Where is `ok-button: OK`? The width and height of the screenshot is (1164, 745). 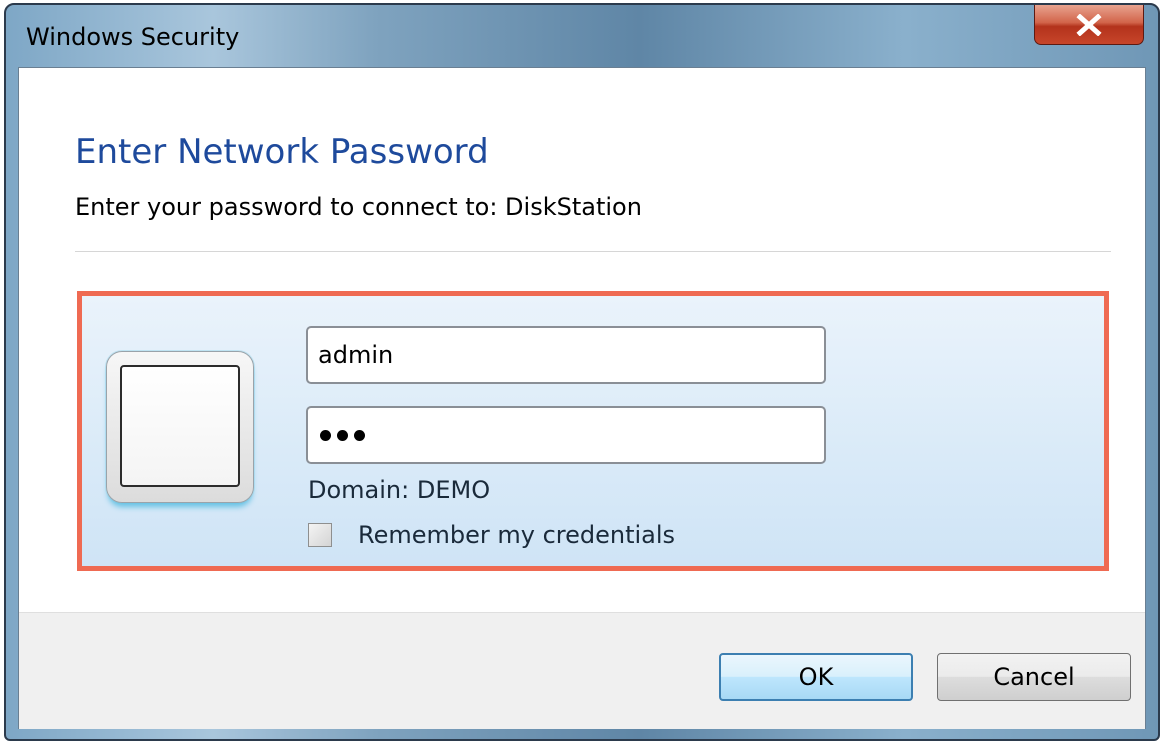
ok-button: OK is located at coordinates (816, 677).